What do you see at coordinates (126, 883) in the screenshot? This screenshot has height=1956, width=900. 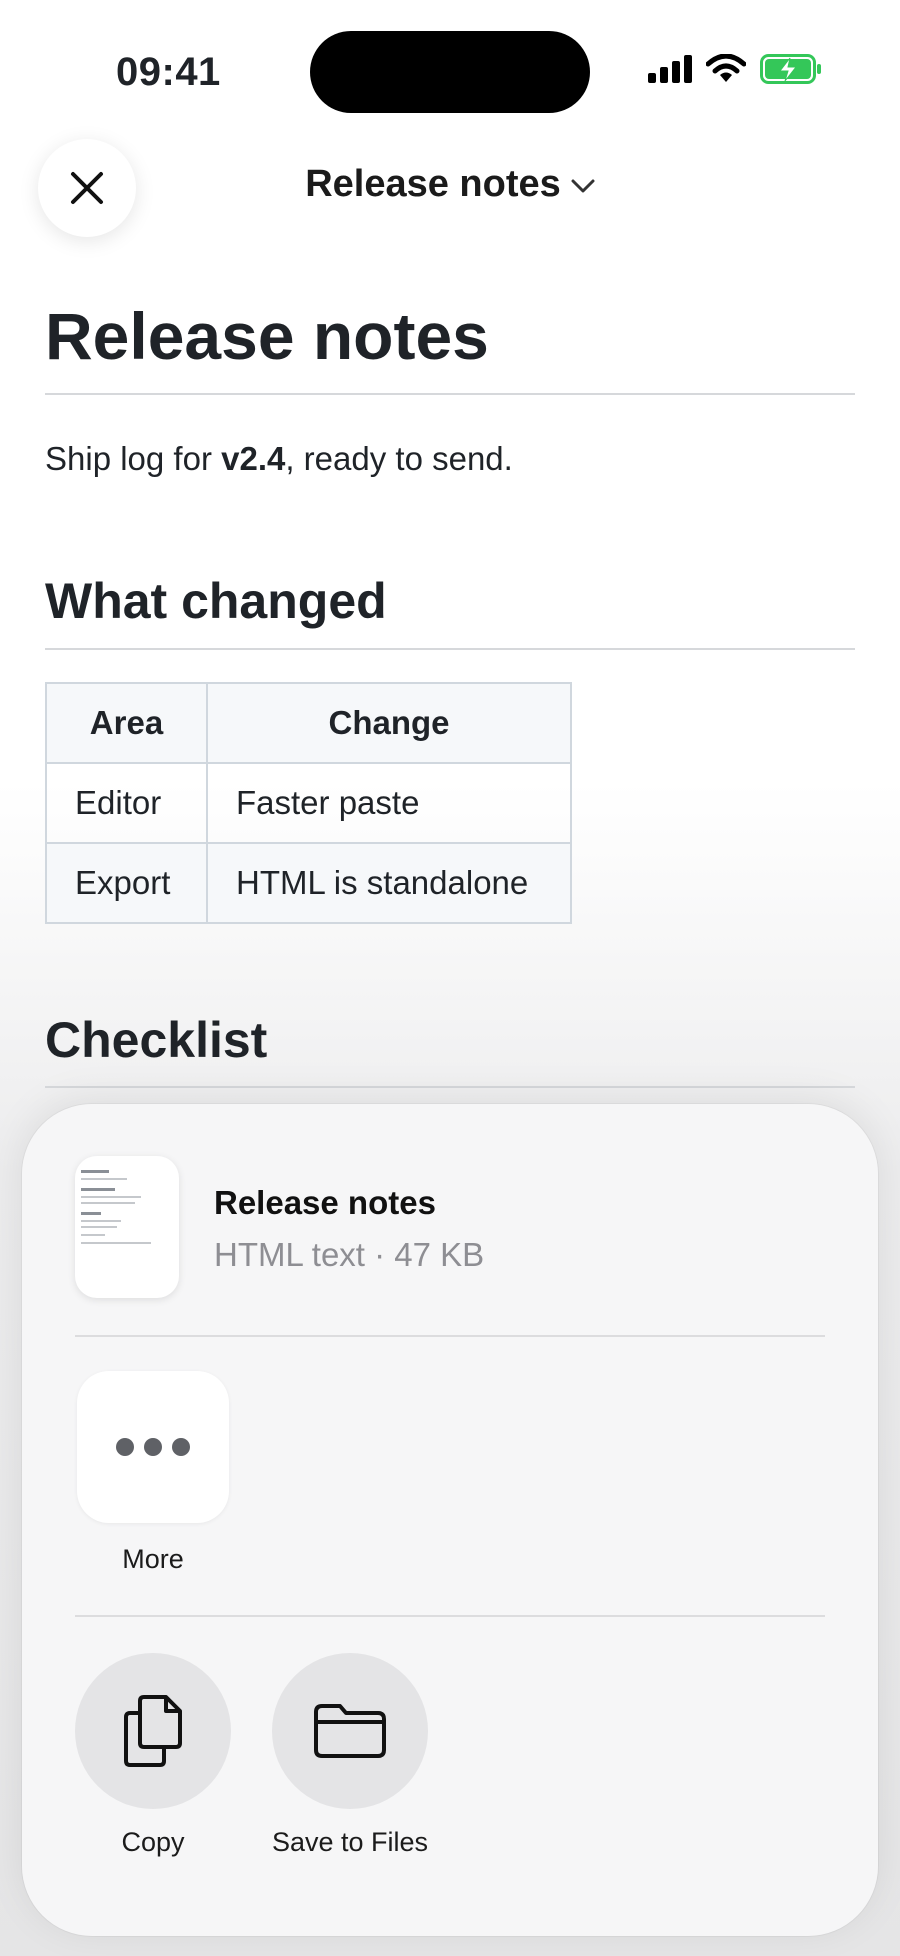 I see `table-cell: Export` at bounding box center [126, 883].